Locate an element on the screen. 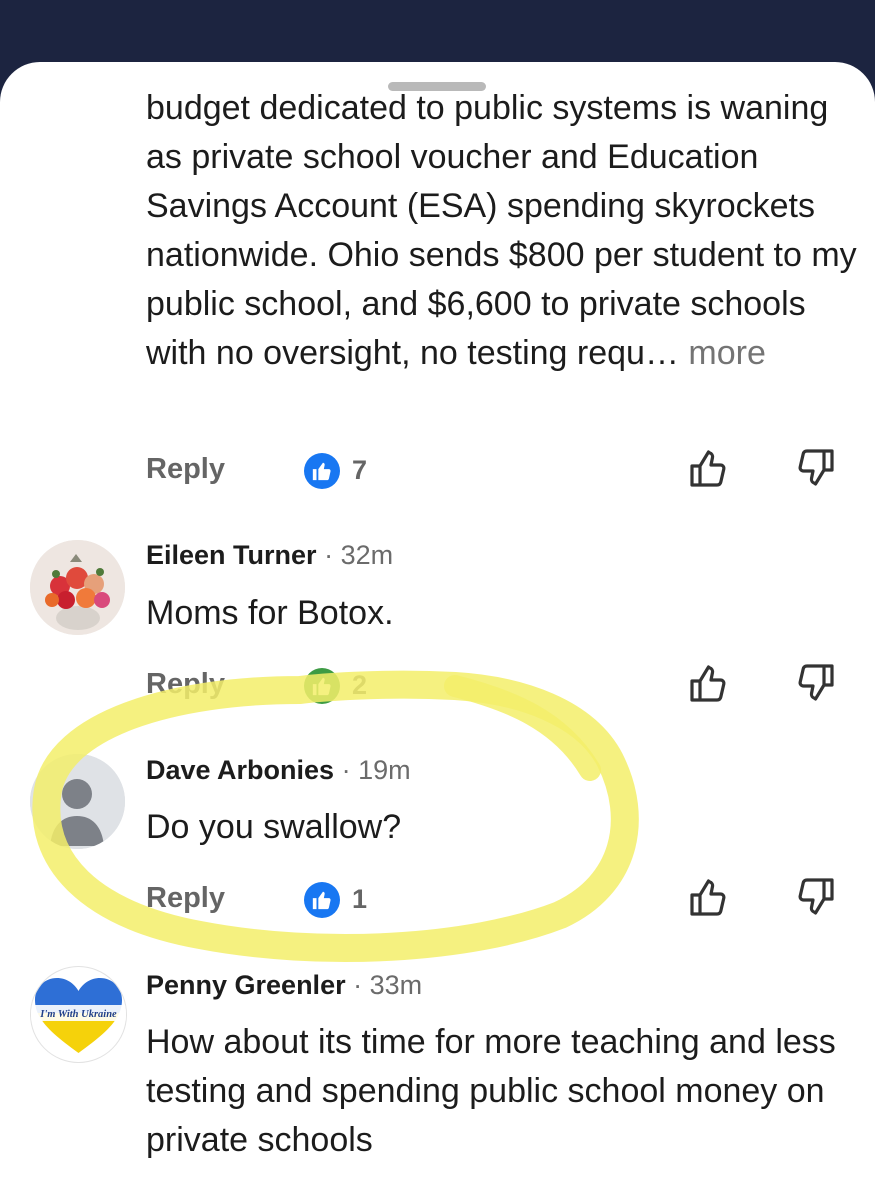 This screenshot has width=875, height=1200. comment-author-line: Penny Greenler · 33m is located at coordinates (284, 985).